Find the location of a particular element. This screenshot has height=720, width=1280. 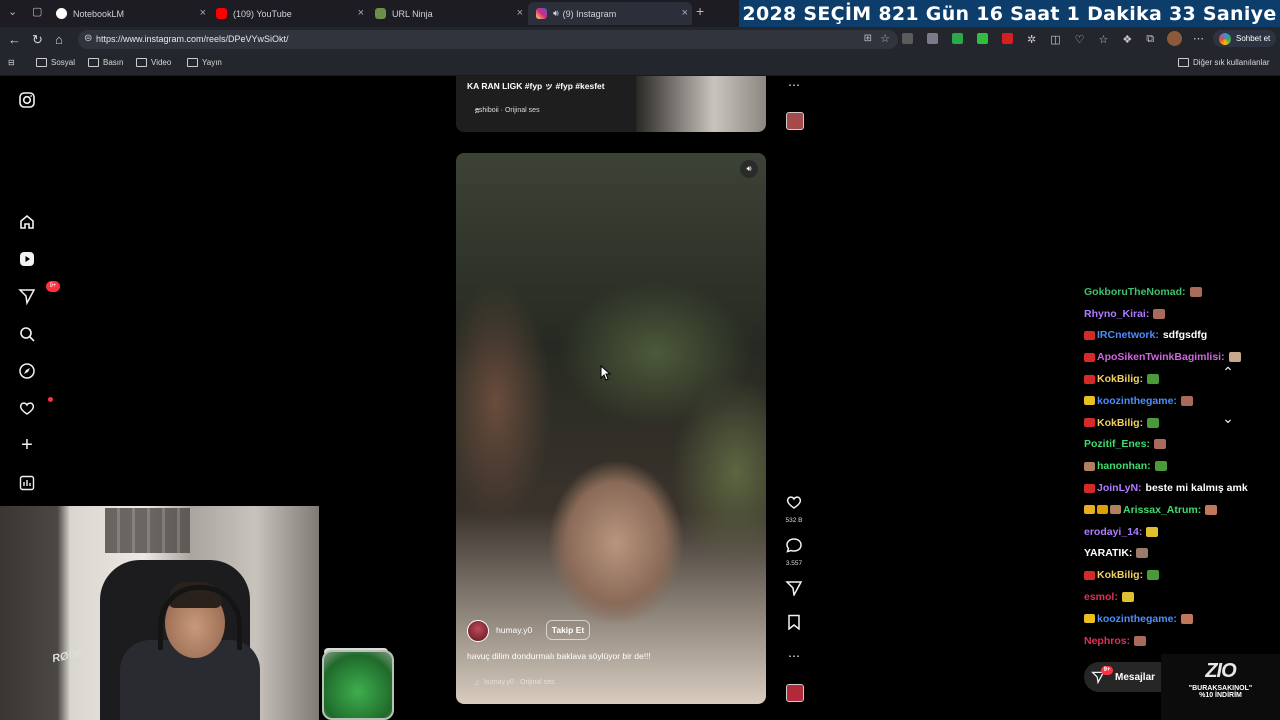

chat-username: JoinLyN: is located at coordinates (1119, 488).